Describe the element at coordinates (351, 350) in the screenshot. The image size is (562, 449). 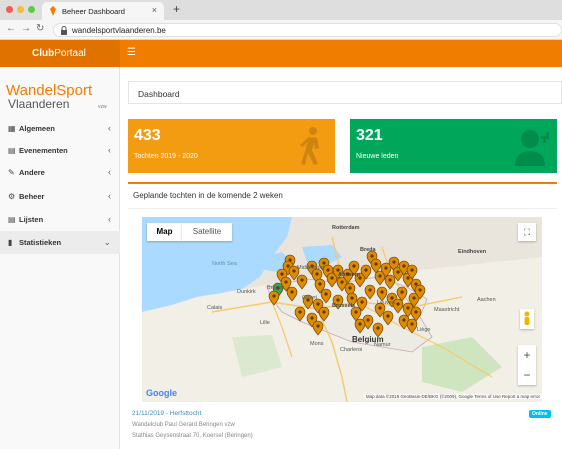
I see `map-label: Charleroi` at that location.